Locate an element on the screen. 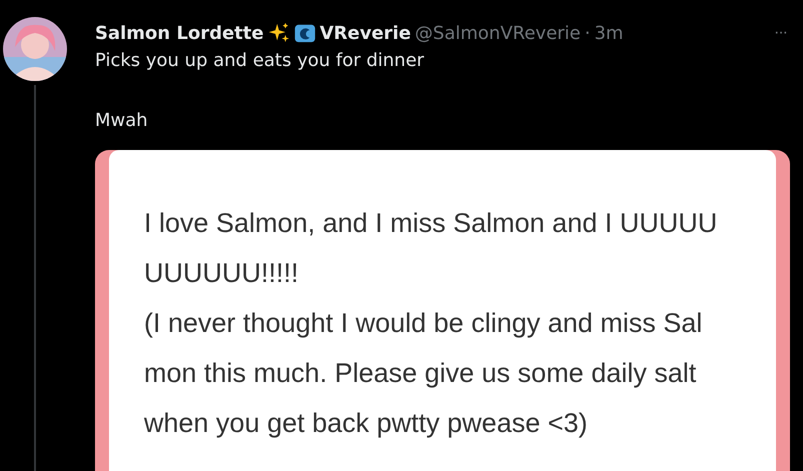 This screenshot has width=803, height=471. more-button: ··· is located at coordinates (780, 33).